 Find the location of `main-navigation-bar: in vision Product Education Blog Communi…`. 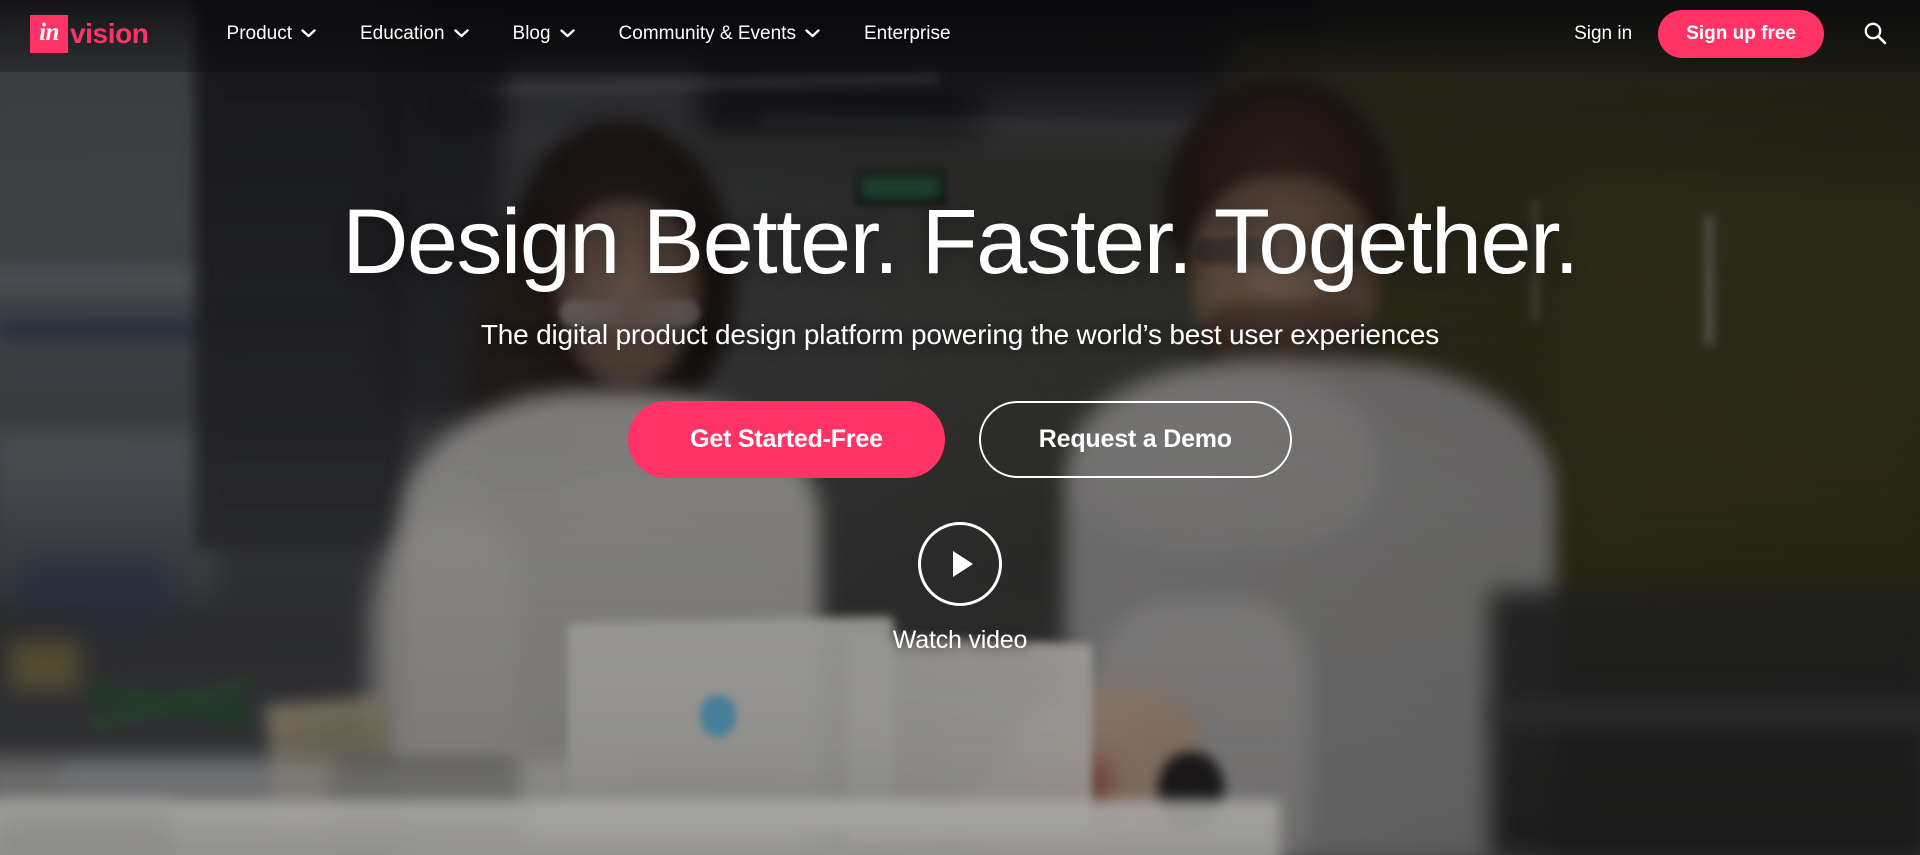

main-navigation-bar: in vision Product Education Blog Communi… is located at coordinates (960, 34).